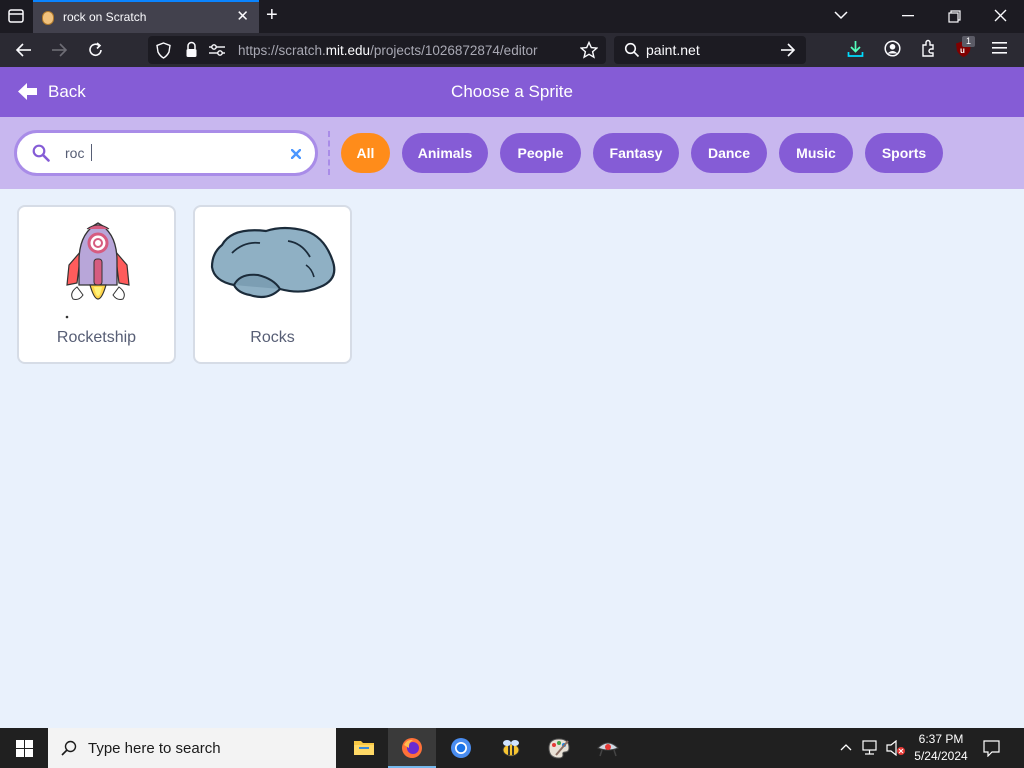 This screenshot has height=768, width=1024. What do you see at coordinates (272, 15) in the screenshot?
I see `new-tab-button: +` at bounding box center [272, 15].